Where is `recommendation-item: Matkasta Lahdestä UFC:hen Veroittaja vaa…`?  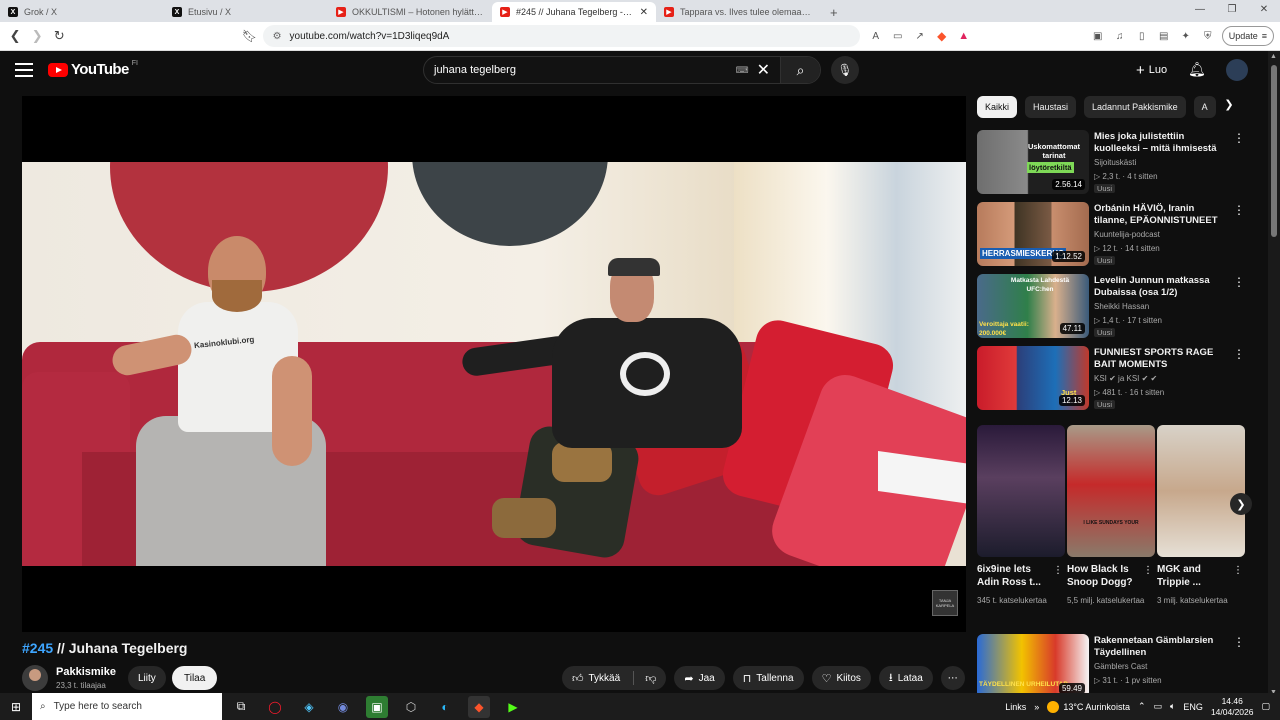 recommendation-item: Matkasta Lahdestä UFC:hen Veroittaja vaa… is located at coordinates (1117, 306).